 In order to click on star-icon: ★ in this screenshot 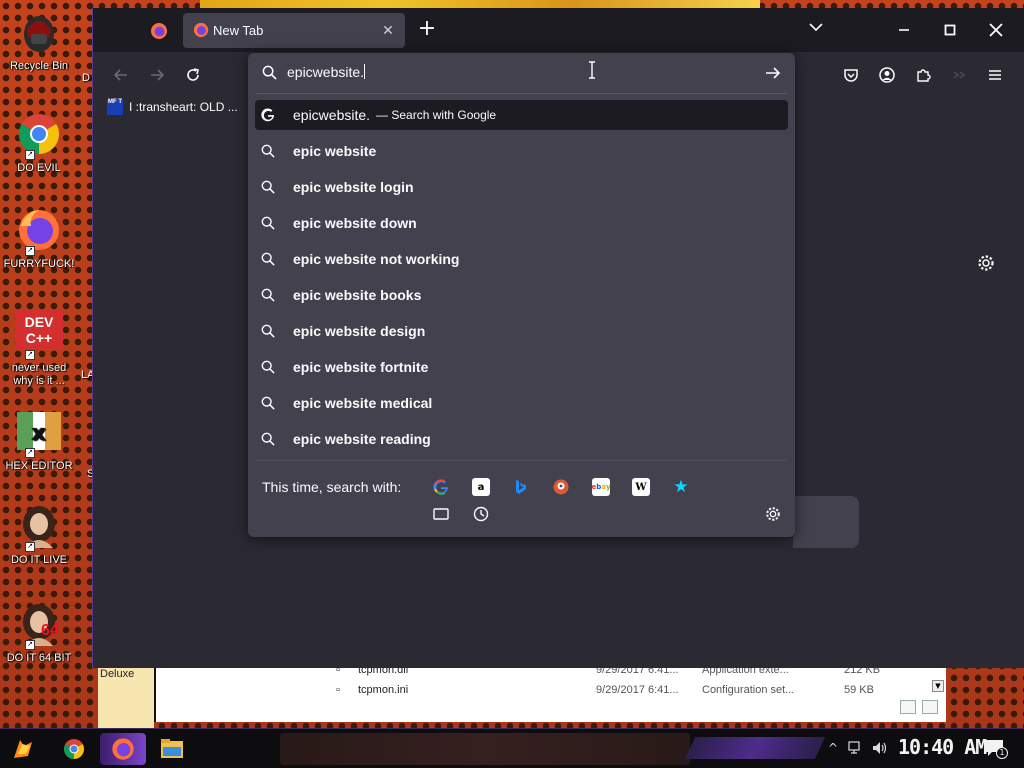, I will do `click(681, 487)`.